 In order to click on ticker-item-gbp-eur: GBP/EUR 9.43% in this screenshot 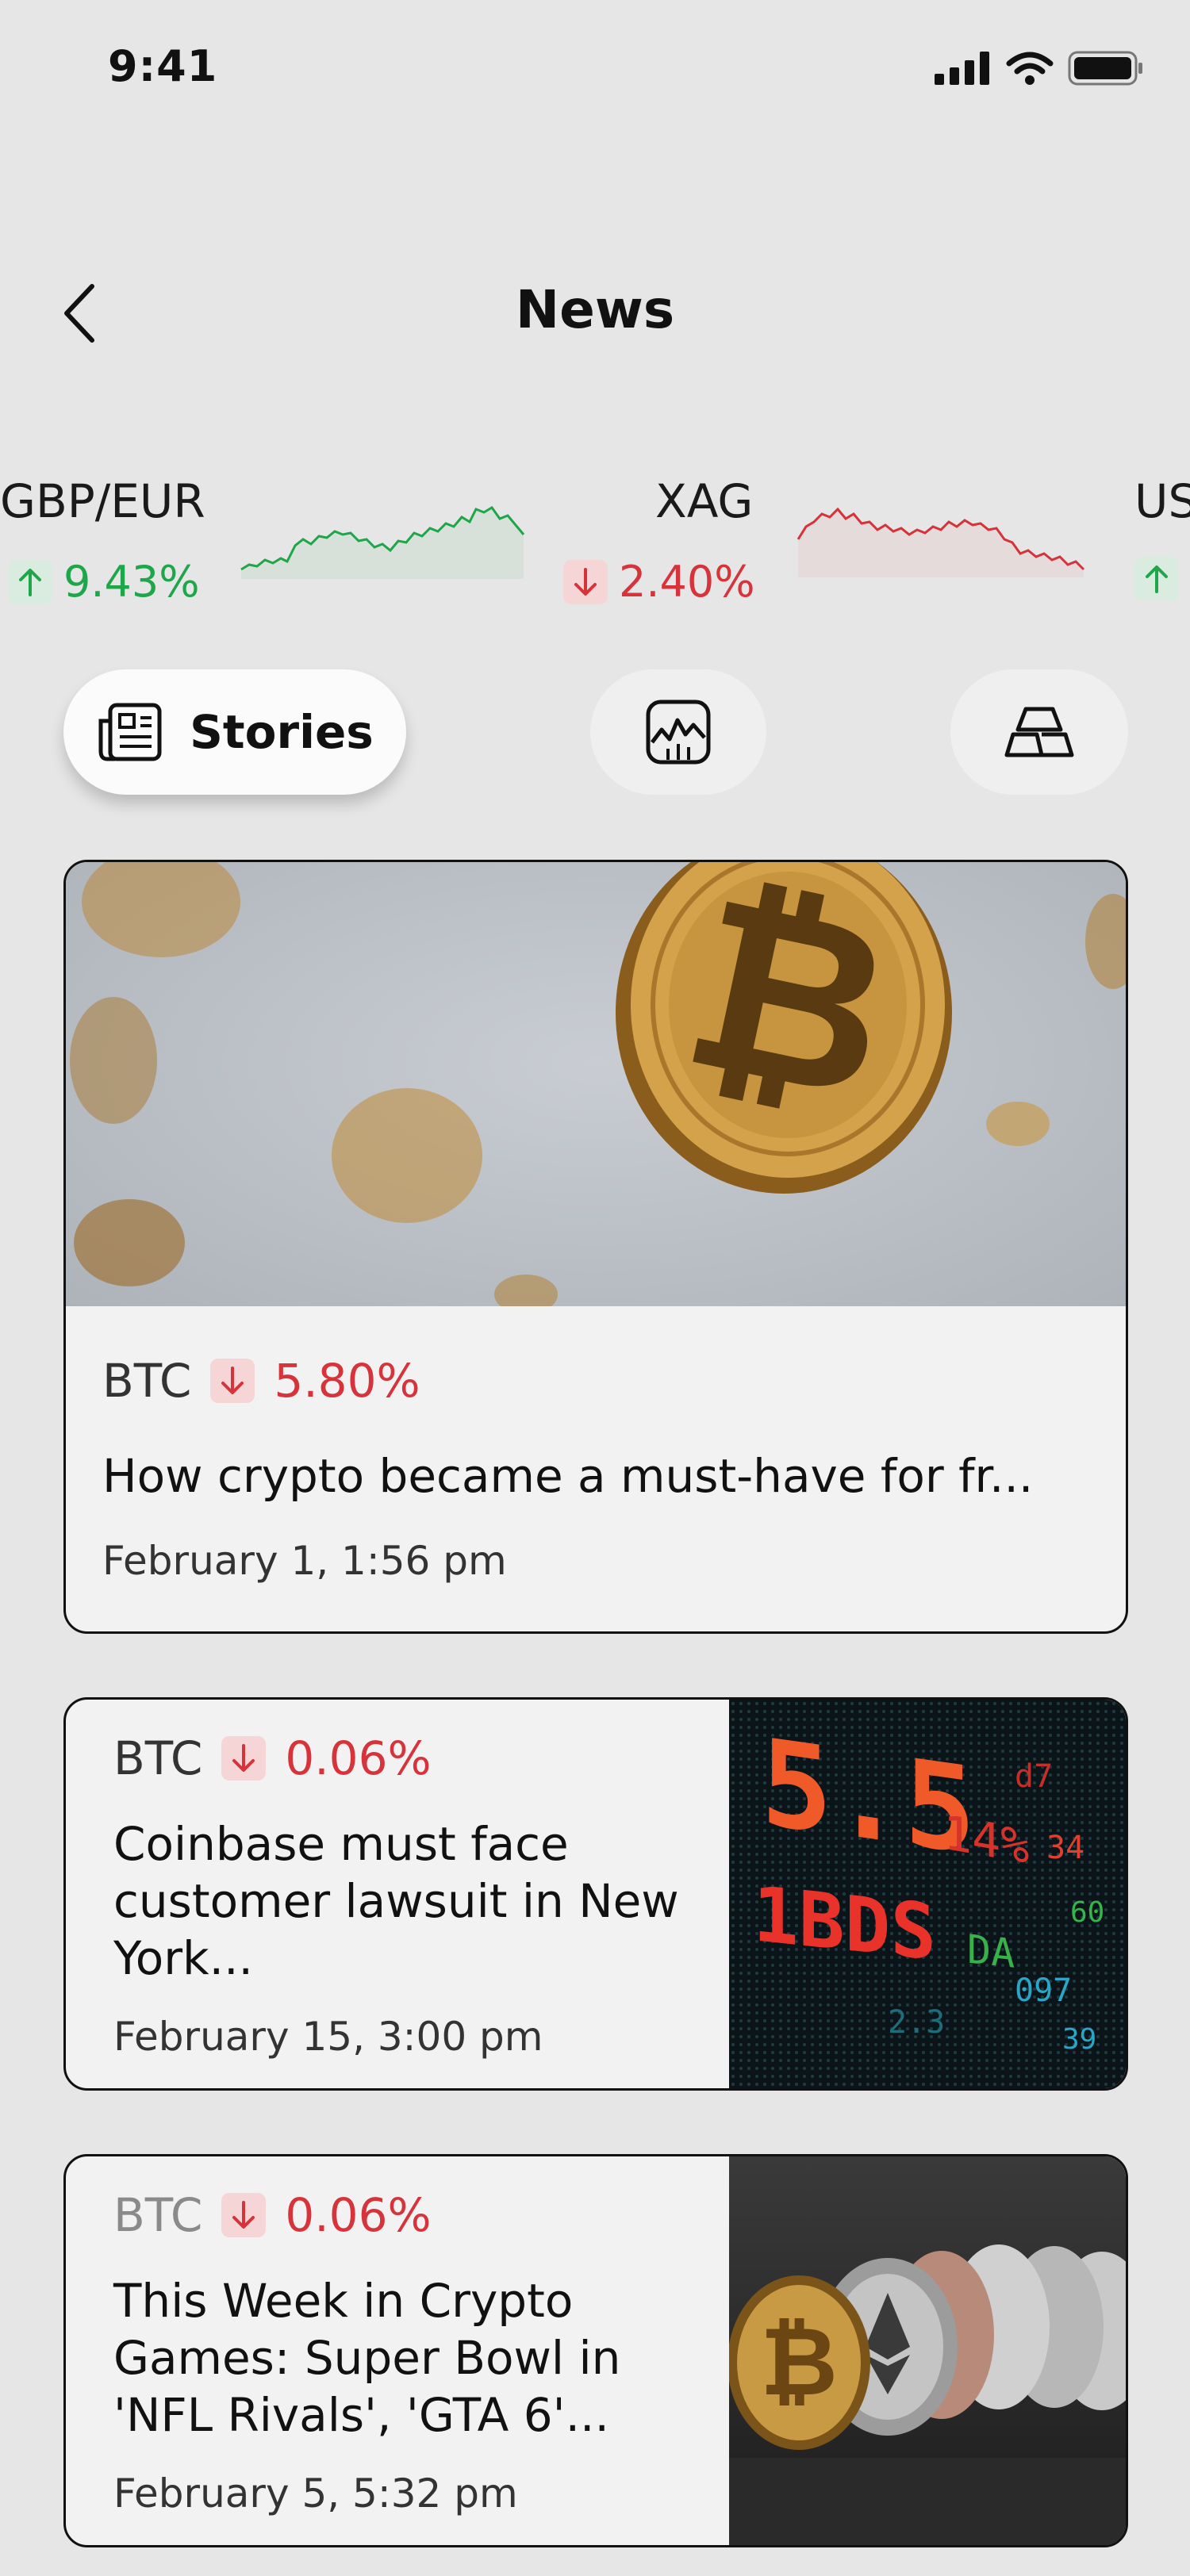, I will do `click(269, 547)`.